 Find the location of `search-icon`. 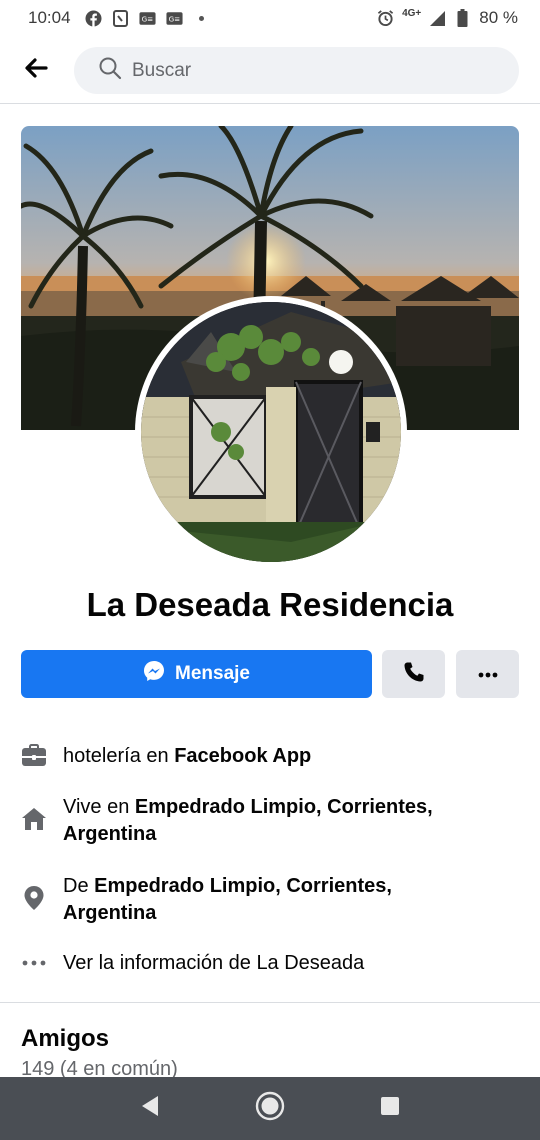

search-icon is located at coordinates (110, 70).